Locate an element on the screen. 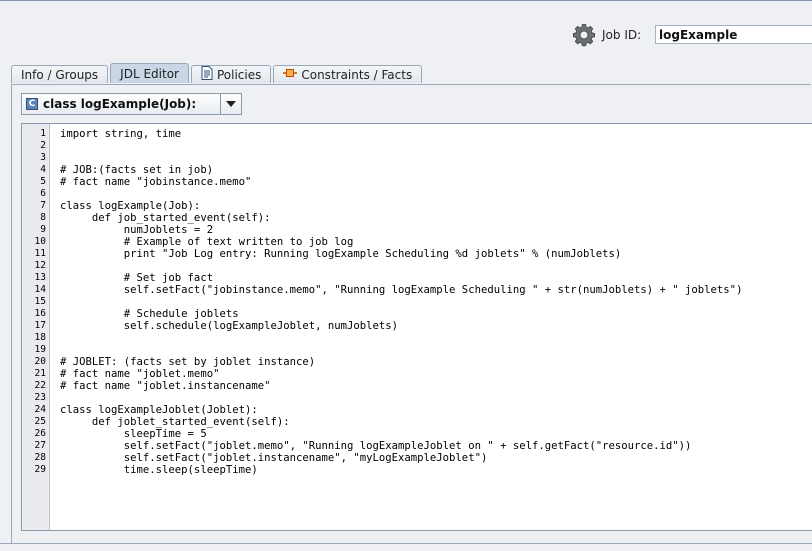  code-line: 23 is located at coordinates (417, 398).